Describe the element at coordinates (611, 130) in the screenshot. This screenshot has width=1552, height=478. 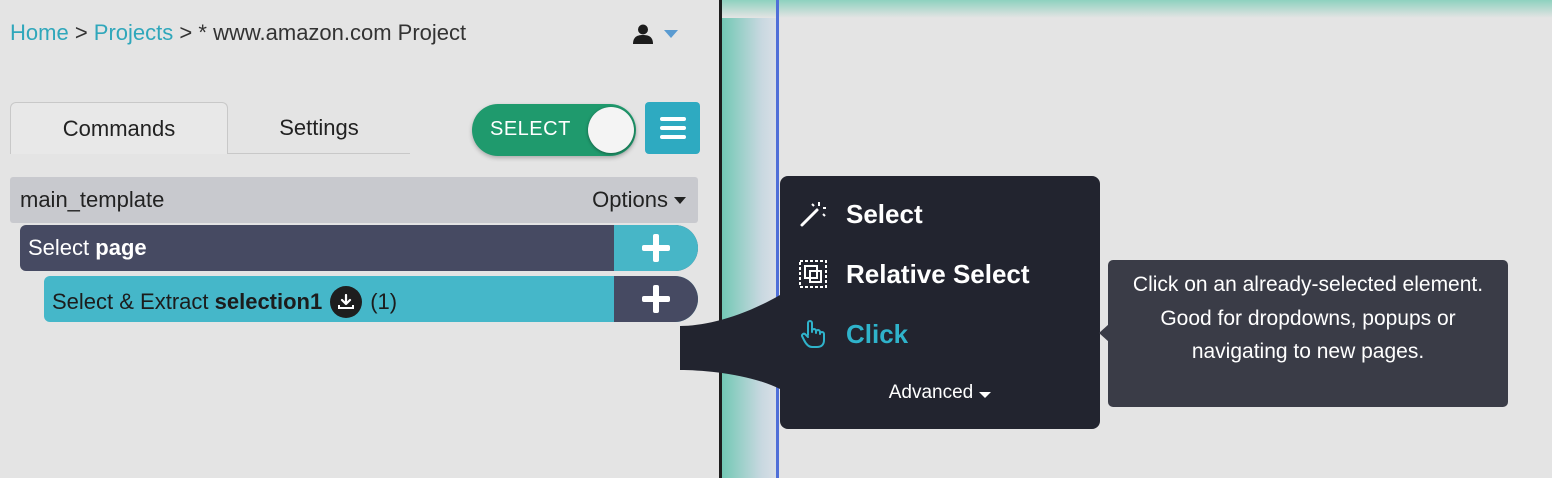
I see `toggle-knob` at that location.